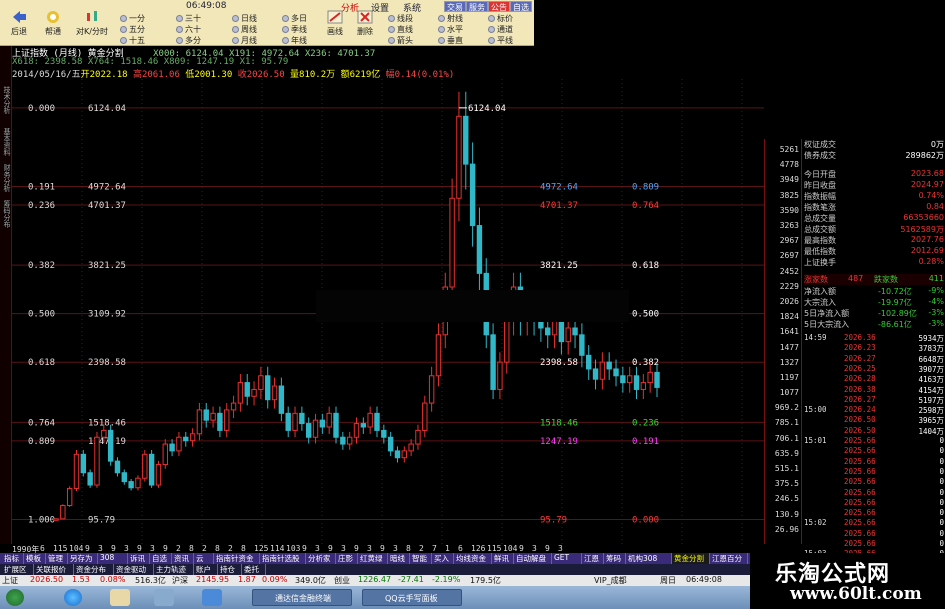 This screenshot has width=945, height=609. What do you see at coordinates (503, 558) in the screenshot?
I see `indicator-tab: 鲜讯` at bounding box center [503, 558].